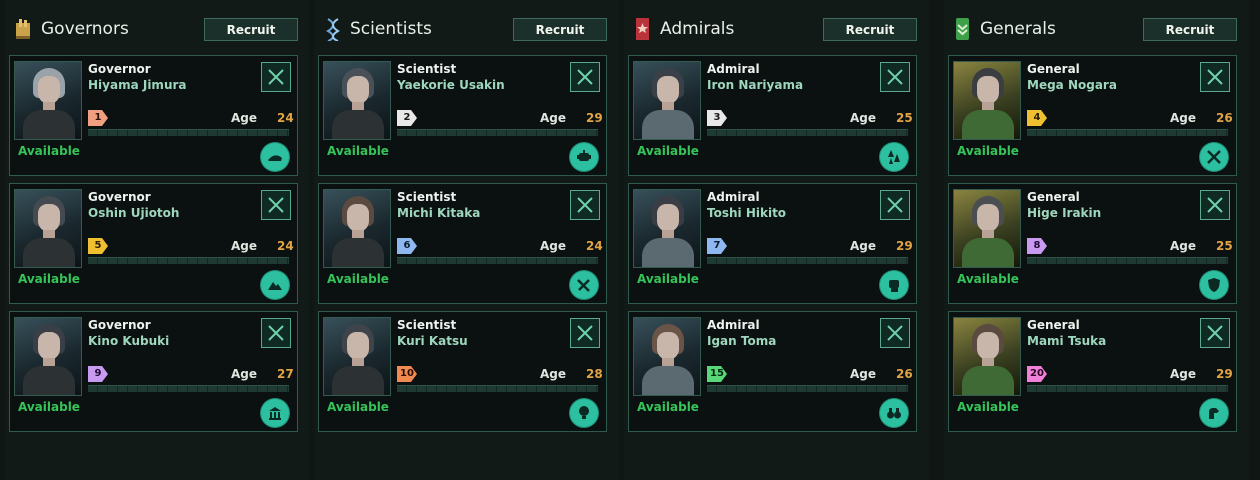  What do you see at coordinates (275, 285) in the screenshot?
I see `mountain-icon` at bounding box center [275, 285].